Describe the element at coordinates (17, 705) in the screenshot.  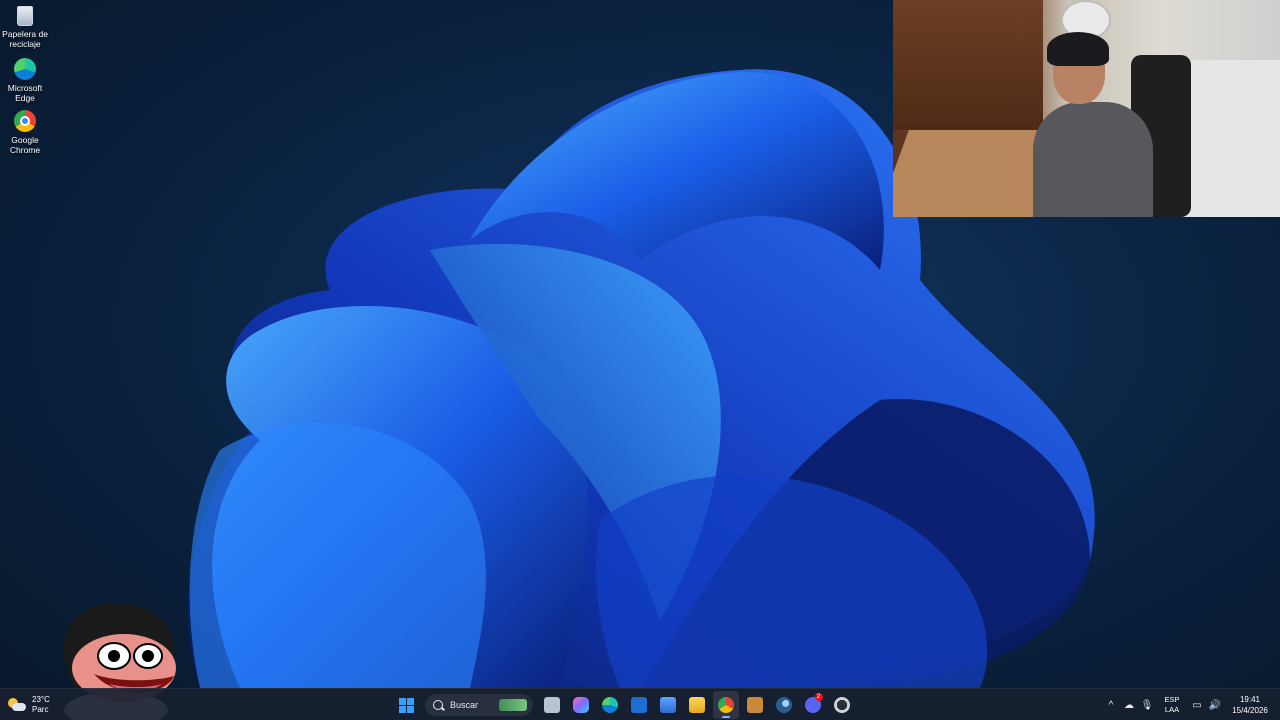
I see `partly-cloudy-icon` at that location.